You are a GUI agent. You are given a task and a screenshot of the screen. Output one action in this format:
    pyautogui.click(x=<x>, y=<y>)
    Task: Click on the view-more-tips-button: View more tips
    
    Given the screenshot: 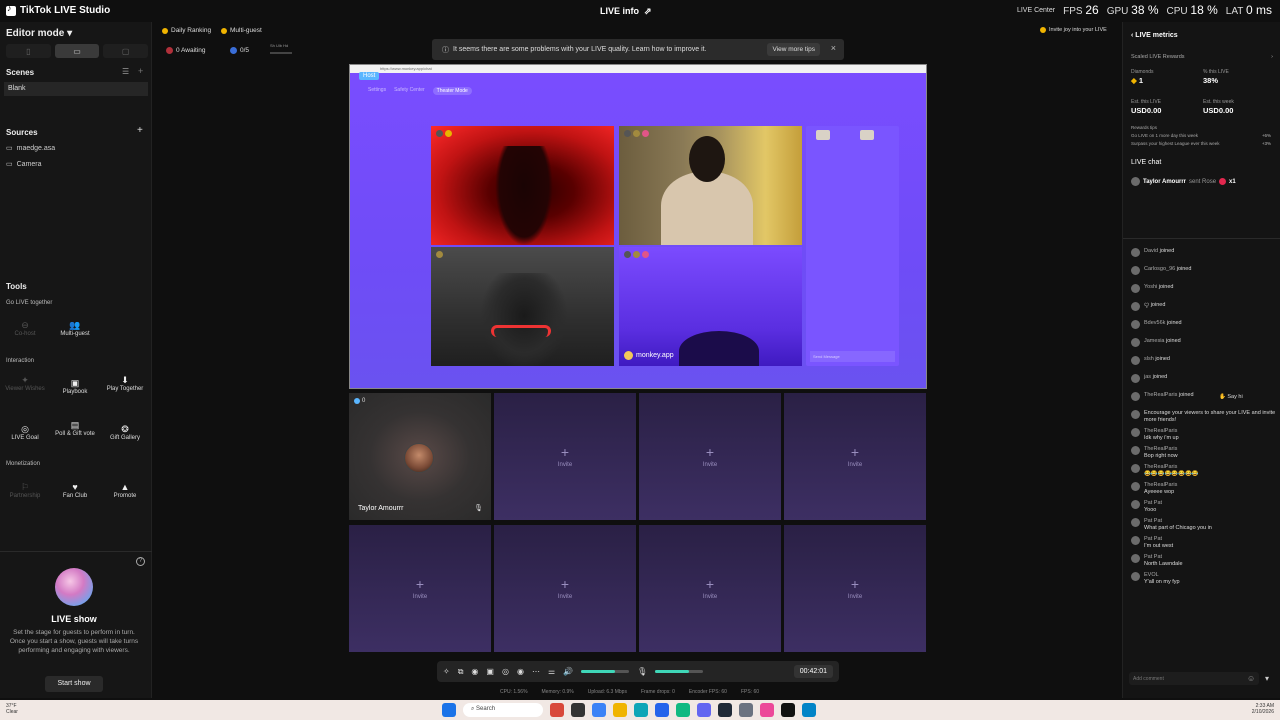 What is the action you would take?
    pyautogui.click(x=793, y=49)
    